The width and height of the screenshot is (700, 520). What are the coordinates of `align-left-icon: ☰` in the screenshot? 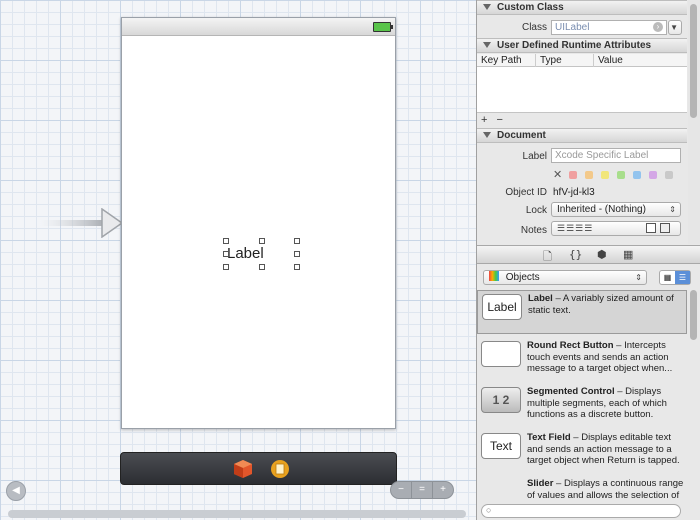 It's located at (561, 228).